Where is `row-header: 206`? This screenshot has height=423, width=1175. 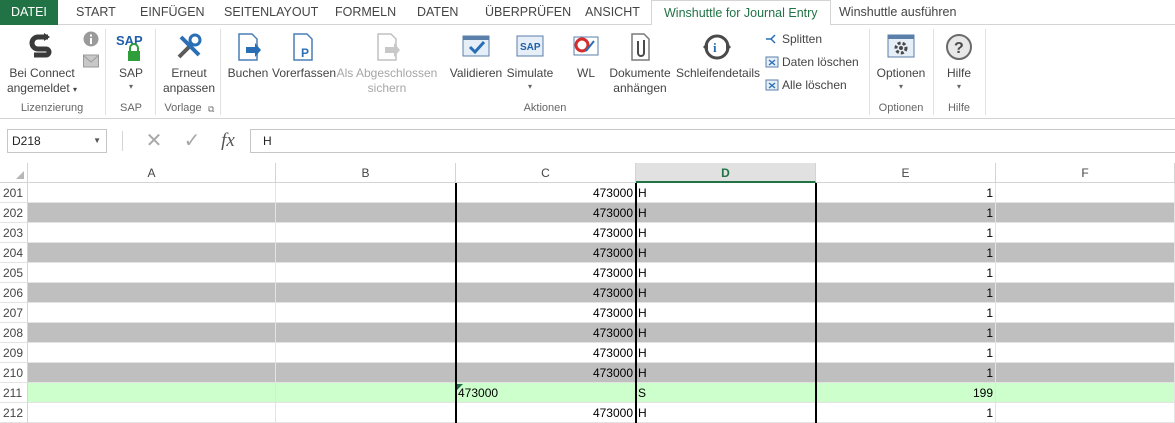 row-header: 206 is located at coordinates (14, 293).